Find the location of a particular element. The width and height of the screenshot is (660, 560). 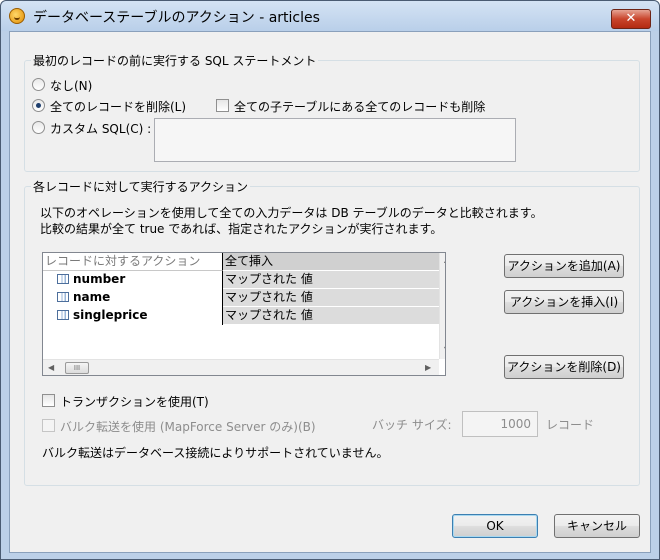

app-smiley-icon is located at coordinates (17, 16).